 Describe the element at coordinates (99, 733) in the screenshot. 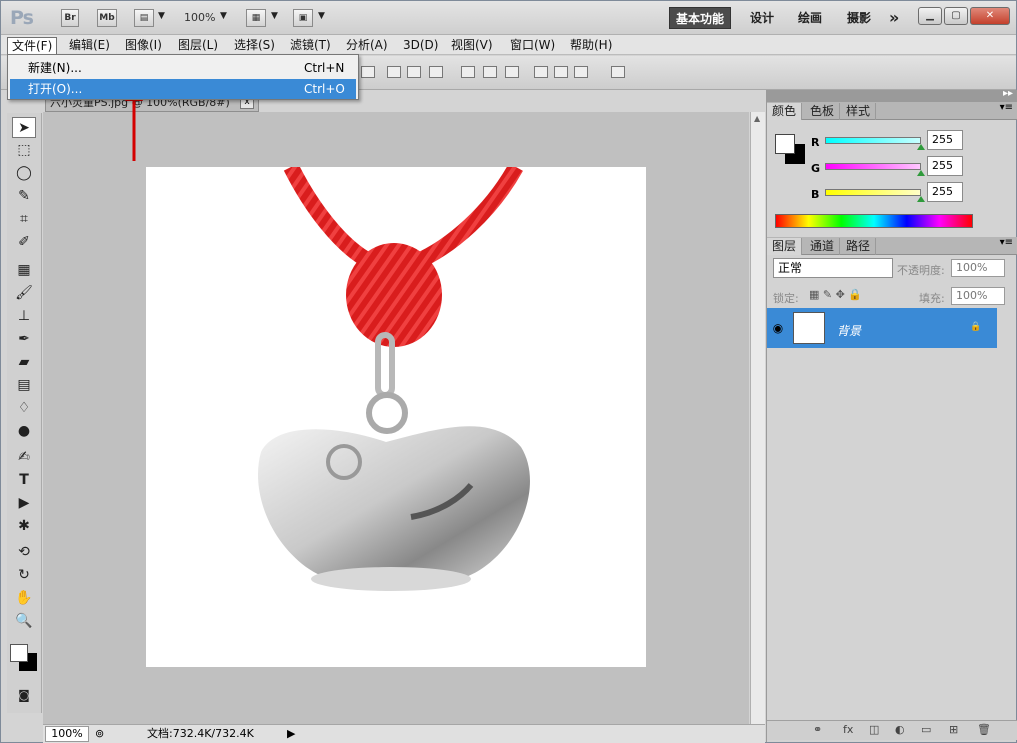

I see `zoom-icon: ⊚` at that location.